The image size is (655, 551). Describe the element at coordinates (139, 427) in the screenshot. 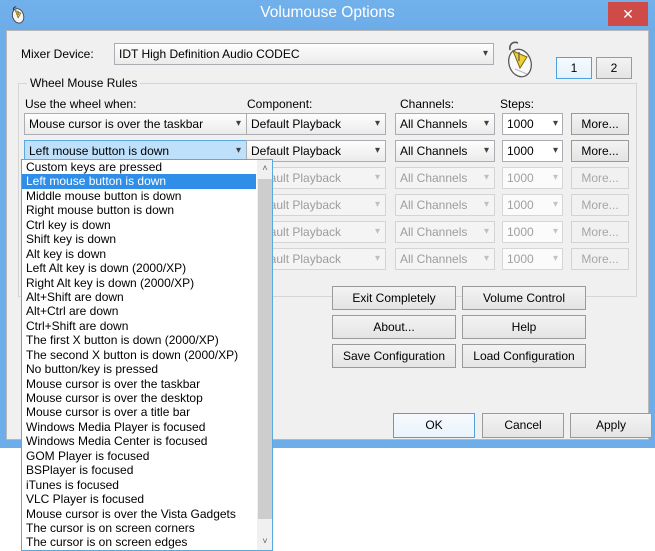

I see `dropdown-item: Windows Media Player is focused` at that location.